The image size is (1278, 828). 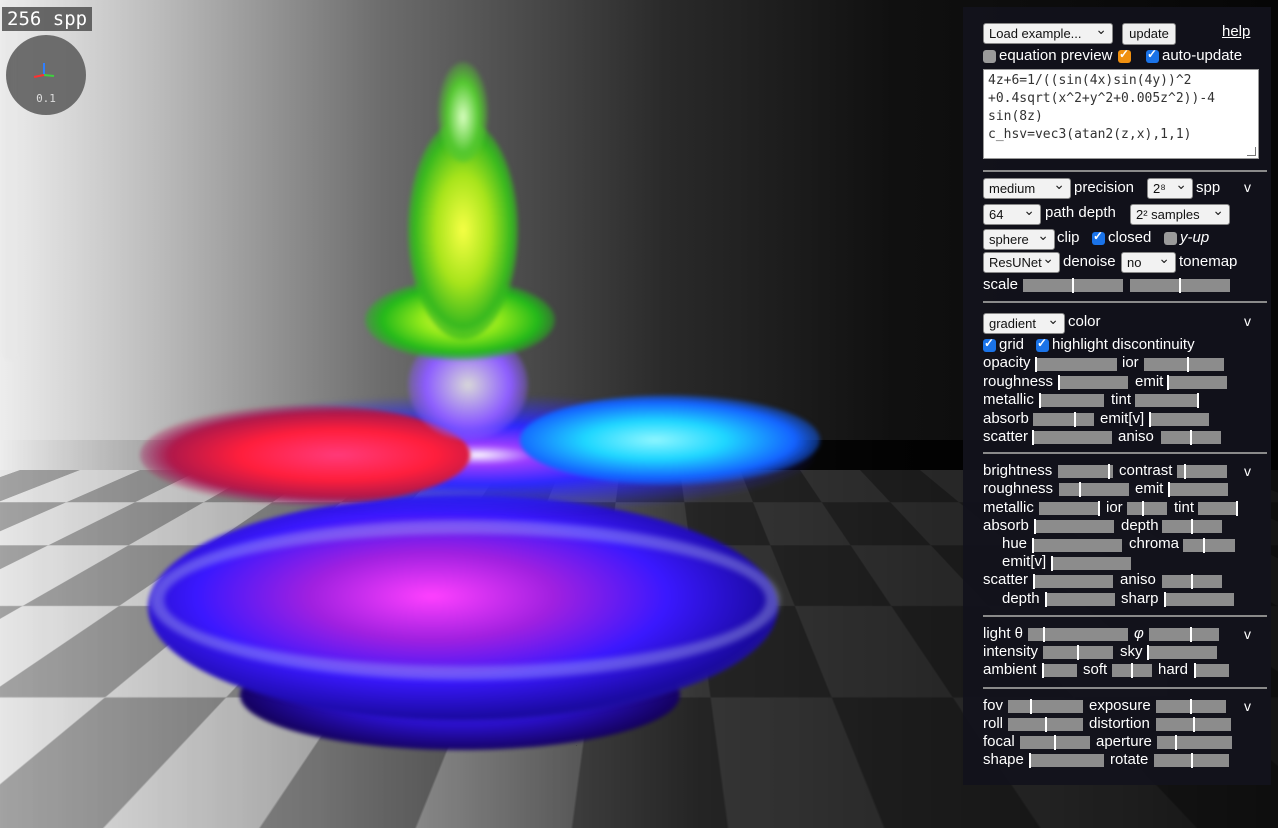 I want to click on surface-absorb-slider, so click(x=1074, y=526).